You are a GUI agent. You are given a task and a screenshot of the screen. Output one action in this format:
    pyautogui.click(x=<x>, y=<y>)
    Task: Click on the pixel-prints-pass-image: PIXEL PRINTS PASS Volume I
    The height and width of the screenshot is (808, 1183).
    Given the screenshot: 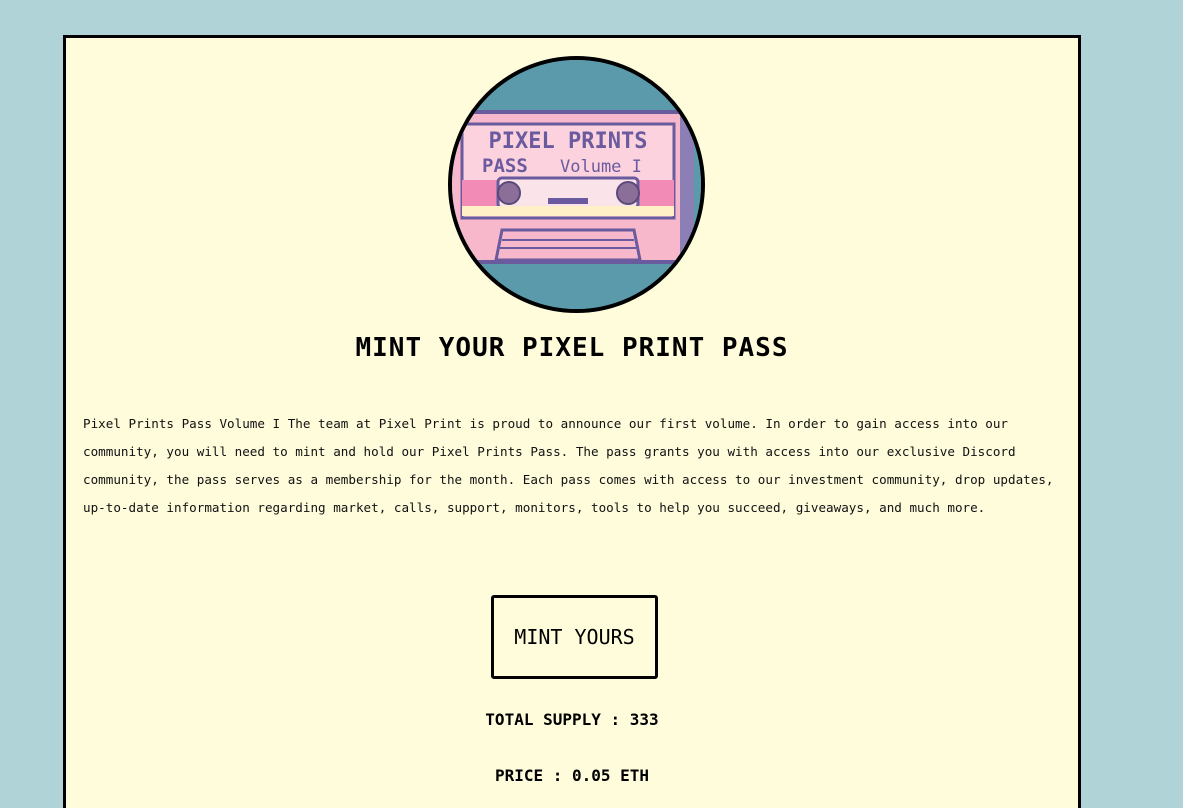 What is the action you would take?
    pyautogui.click(x=576, y=184)
    